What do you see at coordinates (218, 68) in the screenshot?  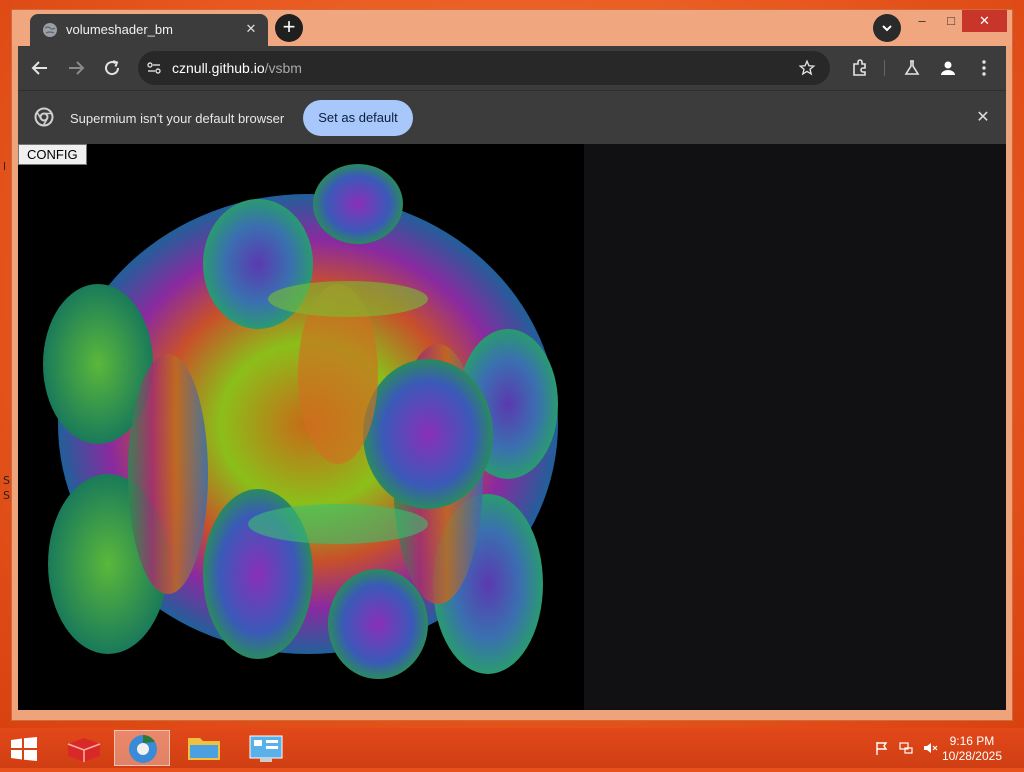 I see `url-host: cznull.github.io` at bounding box center [218, 68].